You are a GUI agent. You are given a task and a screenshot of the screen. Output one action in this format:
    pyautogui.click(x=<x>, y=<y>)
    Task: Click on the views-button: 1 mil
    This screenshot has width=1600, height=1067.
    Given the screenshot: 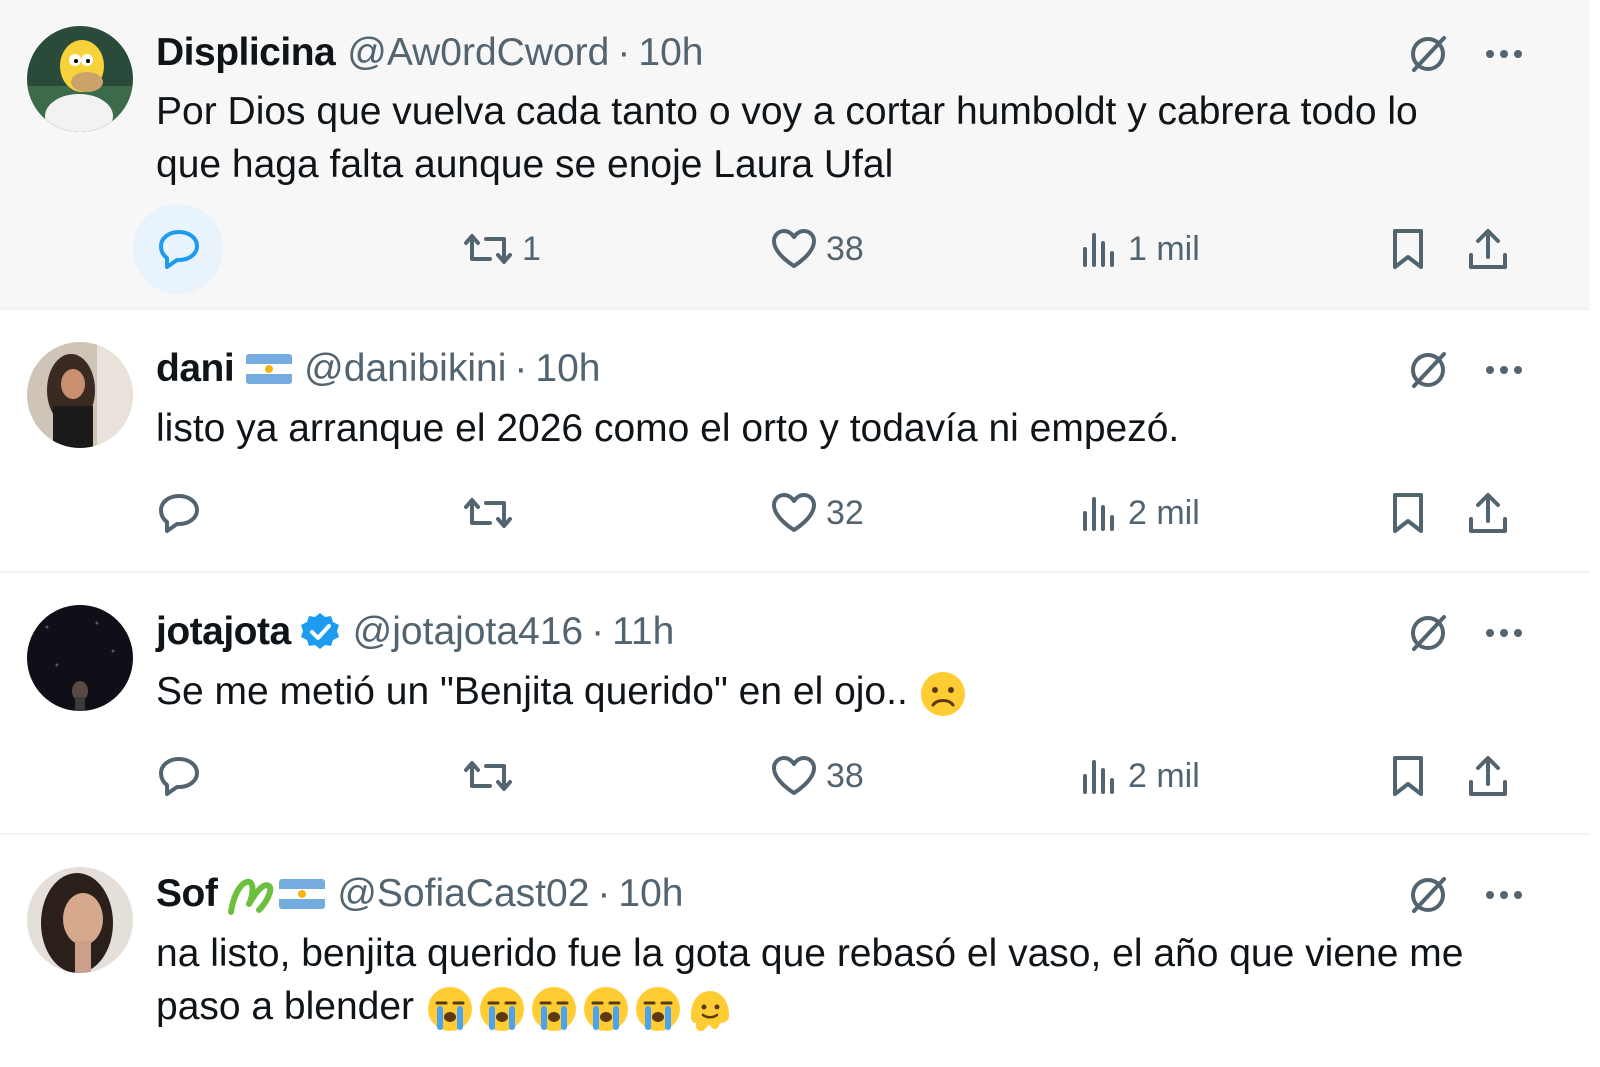 What is the action you would take?
    pyautogui.click(x=1140, y=249)
    